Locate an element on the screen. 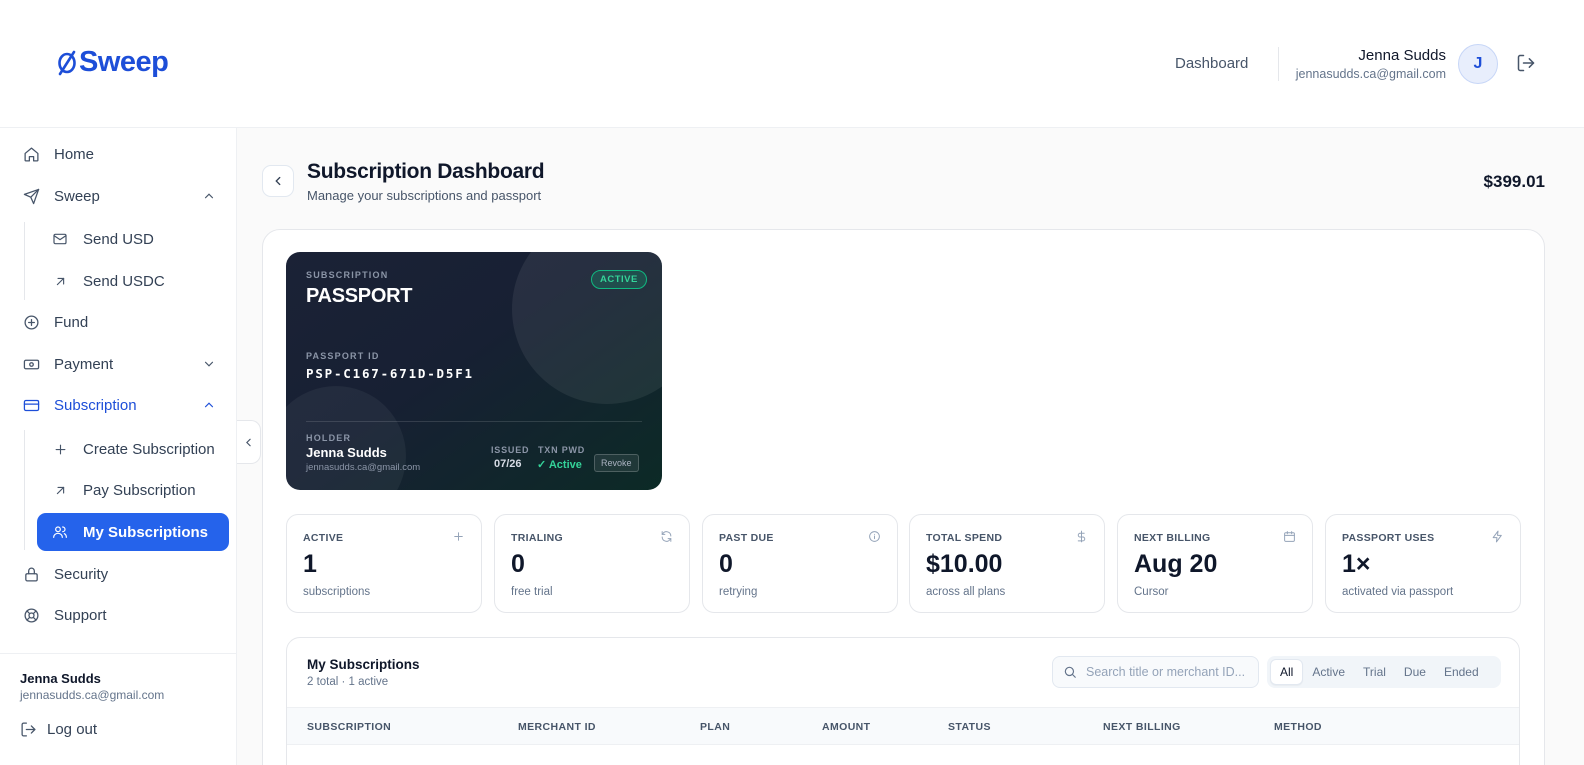 The image size is (1584, 765). stat-sub: subscriptions is located at coordinates (337, 592).